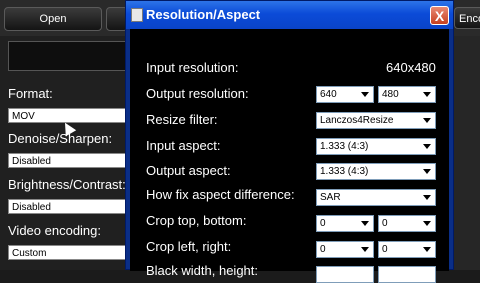 This screenshot has width=480, height=283. What do you see at coordinates (407, 249) in the screenshot?
I see `crop-right-select: 0` at bounding box center [407, 249].